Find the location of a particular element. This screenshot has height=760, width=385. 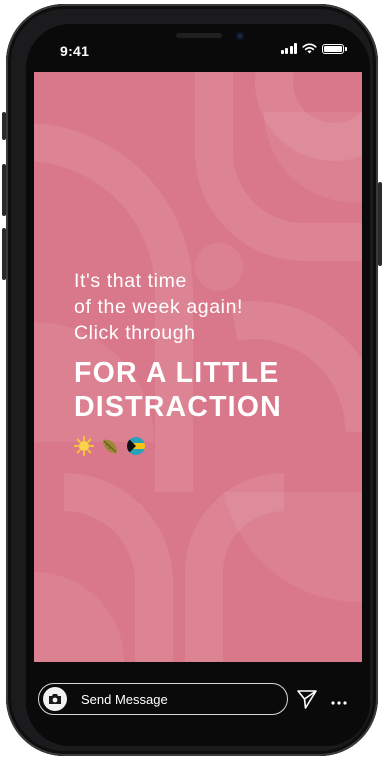

camera-icon is located at coordinates (55, 699).